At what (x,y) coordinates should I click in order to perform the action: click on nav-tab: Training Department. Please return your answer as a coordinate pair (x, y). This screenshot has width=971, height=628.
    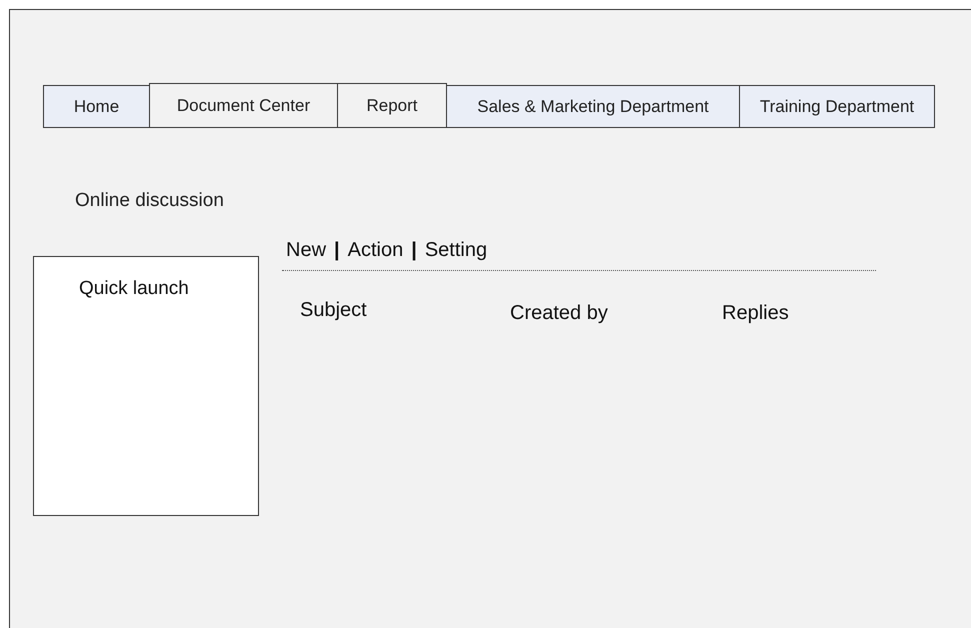
    Looking at the image, I should click on (837, 106).